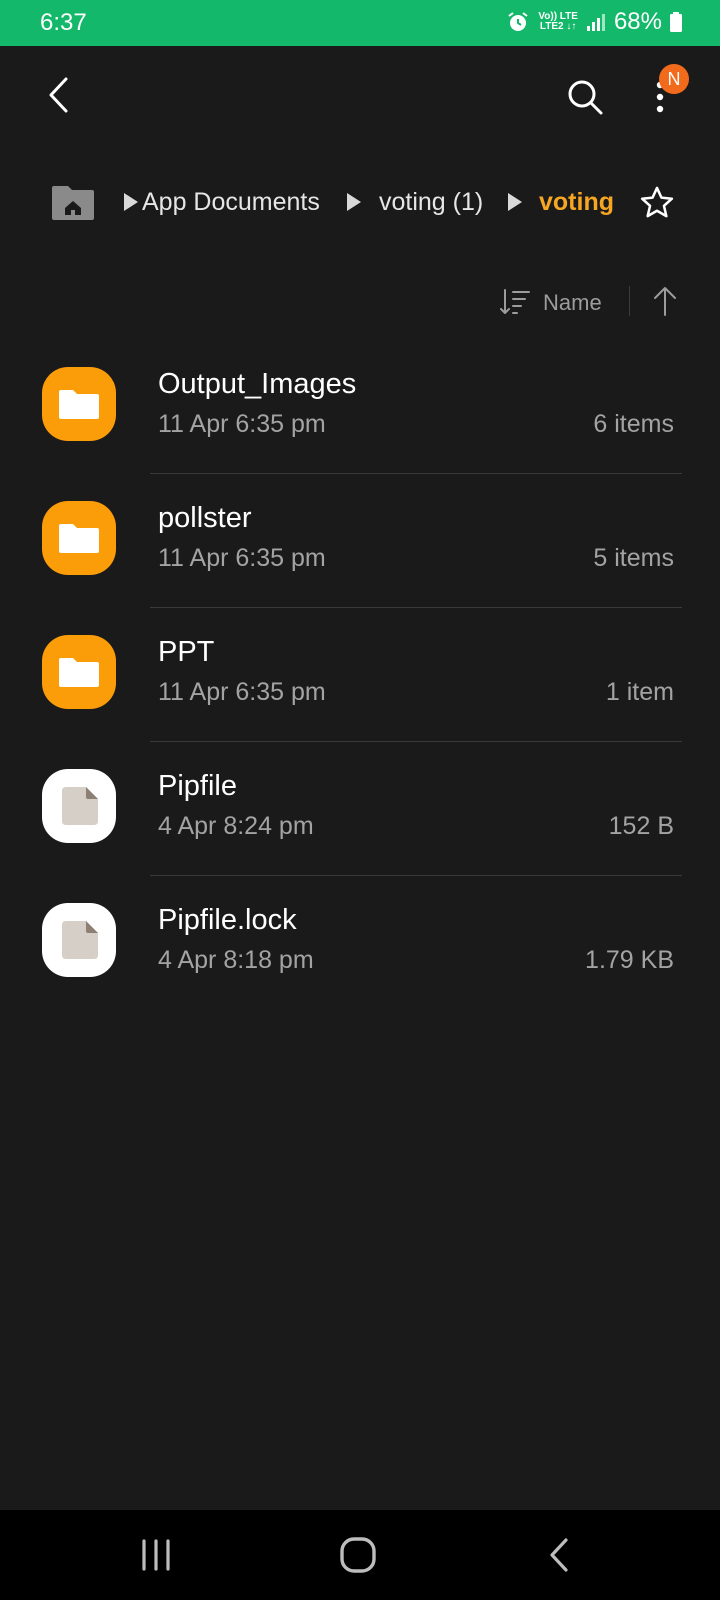  I want to click on breadcrumb: App Documents voting (1) voting, so click(368, 203).